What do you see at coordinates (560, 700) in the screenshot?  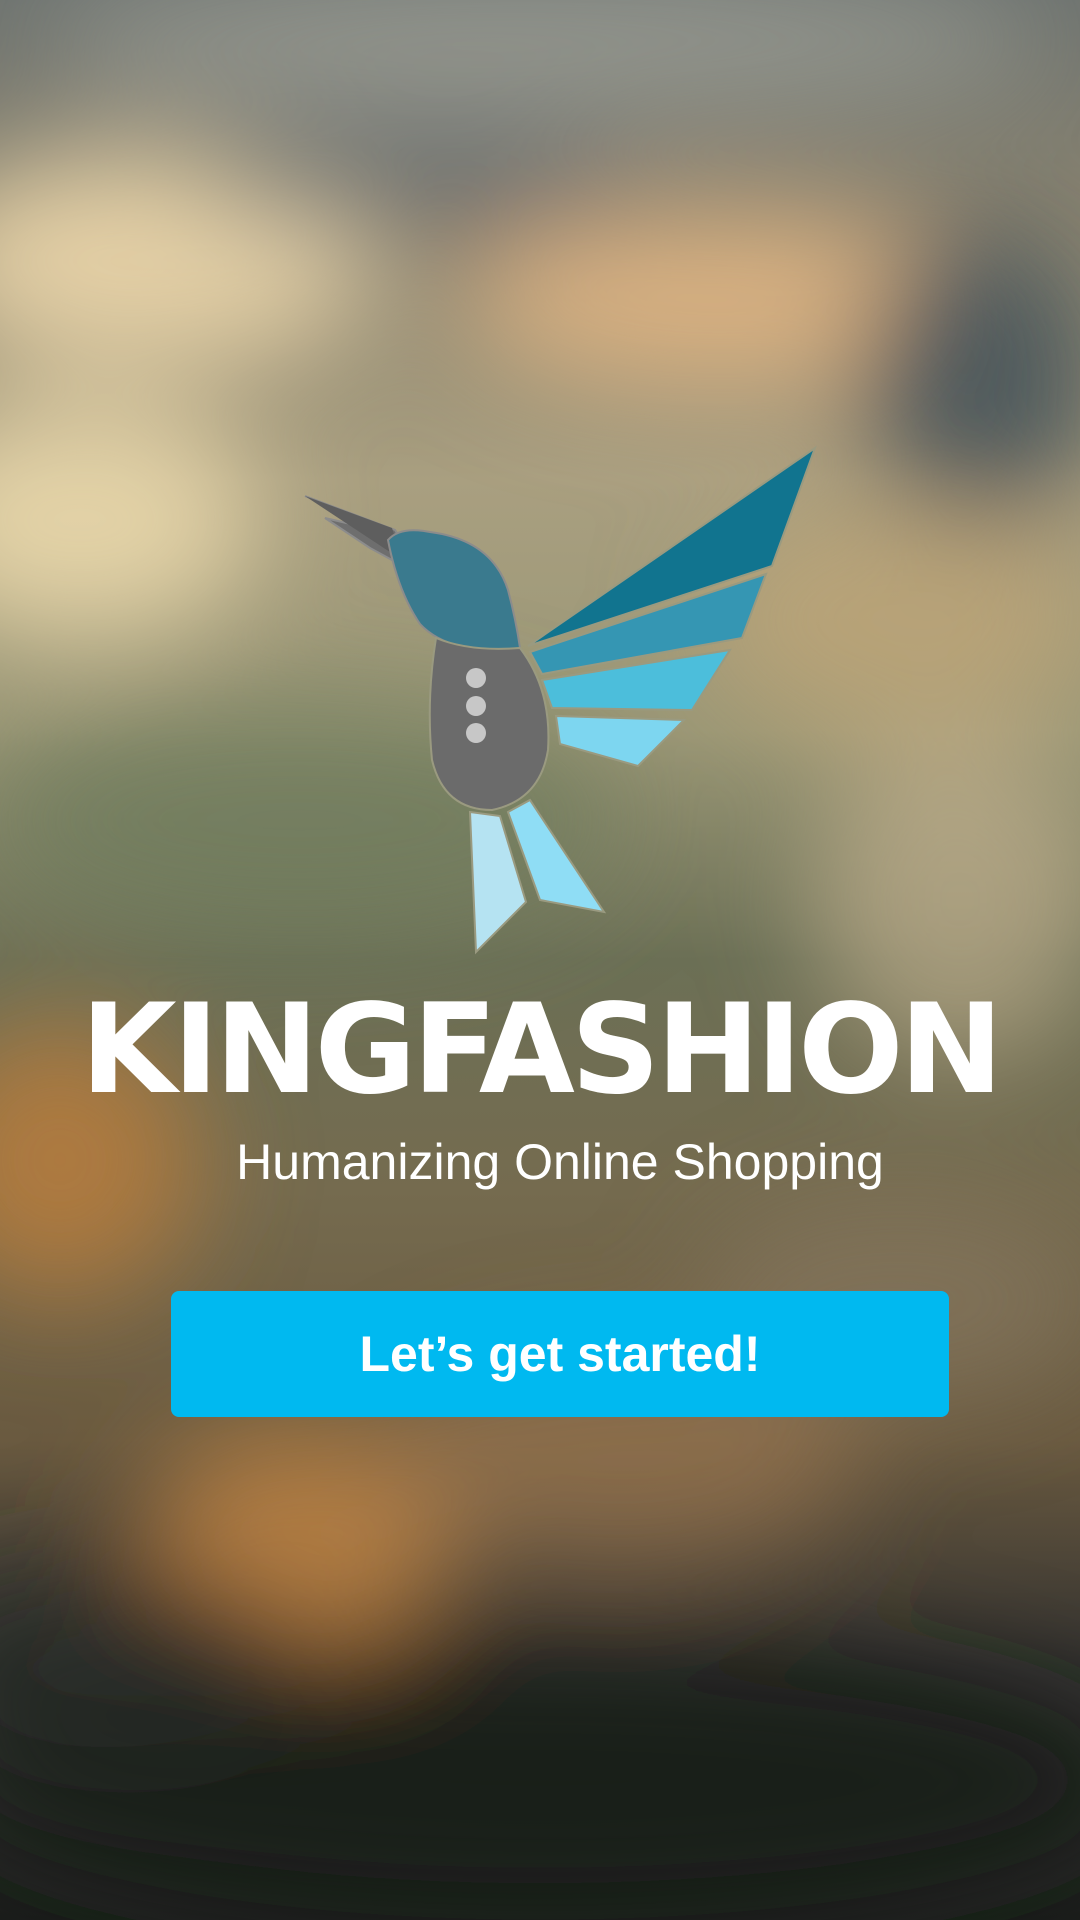 I see `hummingbird-logo-icon` at bounding box center [560, 700].